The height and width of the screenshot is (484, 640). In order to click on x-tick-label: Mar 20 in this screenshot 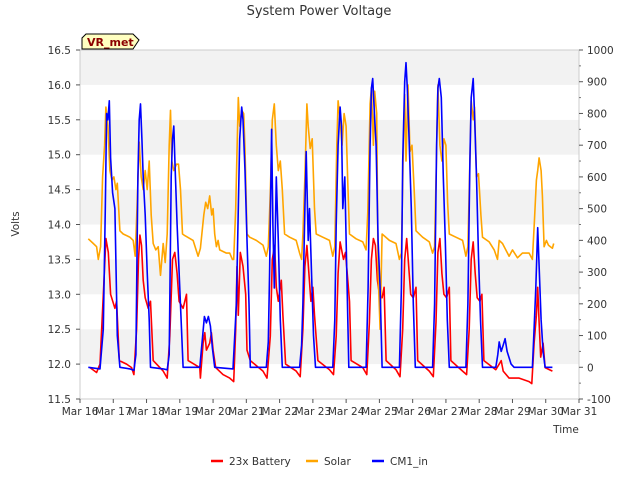, I will do `click(213, 412)`.